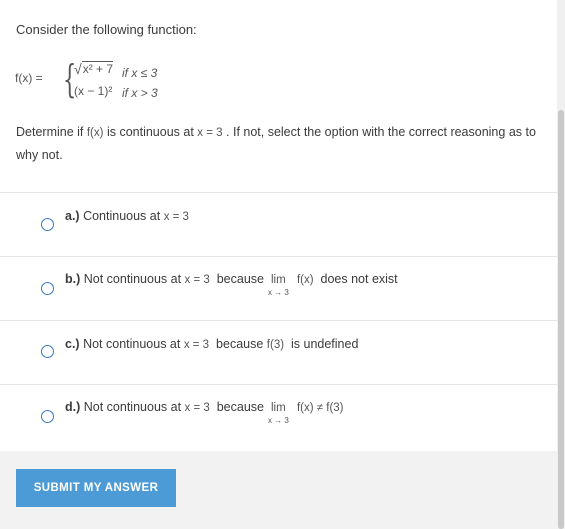  Describe the element at coordinates (325, 344) in the screenshot. I see `option-c-tail-text: is undefined` at that location.